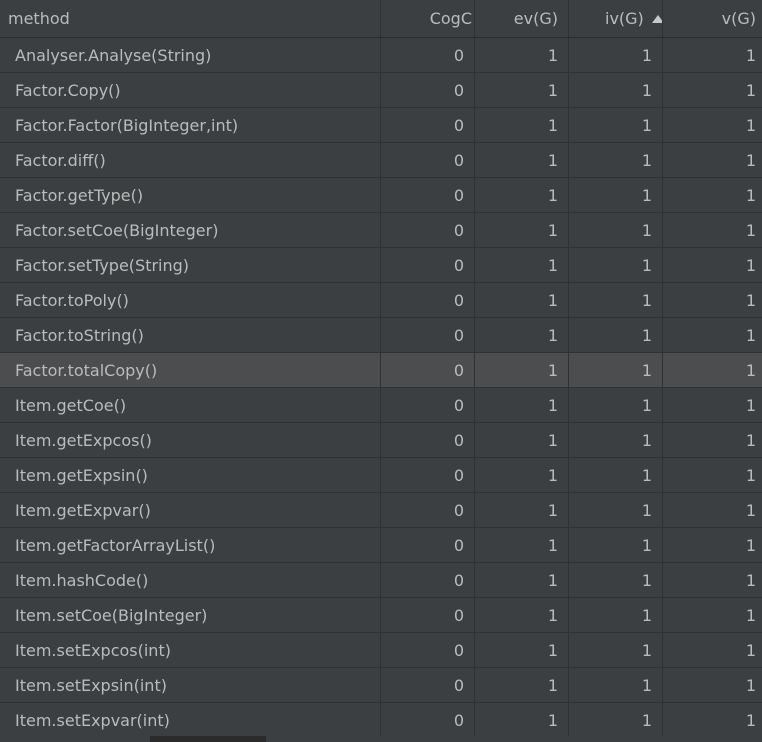 The image size is (762, 742). Describe the element at coordinates (738, 18) in the screenshot. I see `column-header-label: v(G)` at that location.